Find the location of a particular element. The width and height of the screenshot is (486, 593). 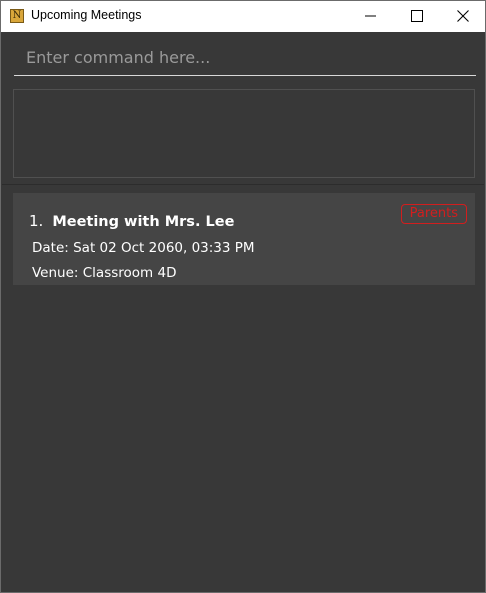

maximize-button is located at coordinates (417, 16).